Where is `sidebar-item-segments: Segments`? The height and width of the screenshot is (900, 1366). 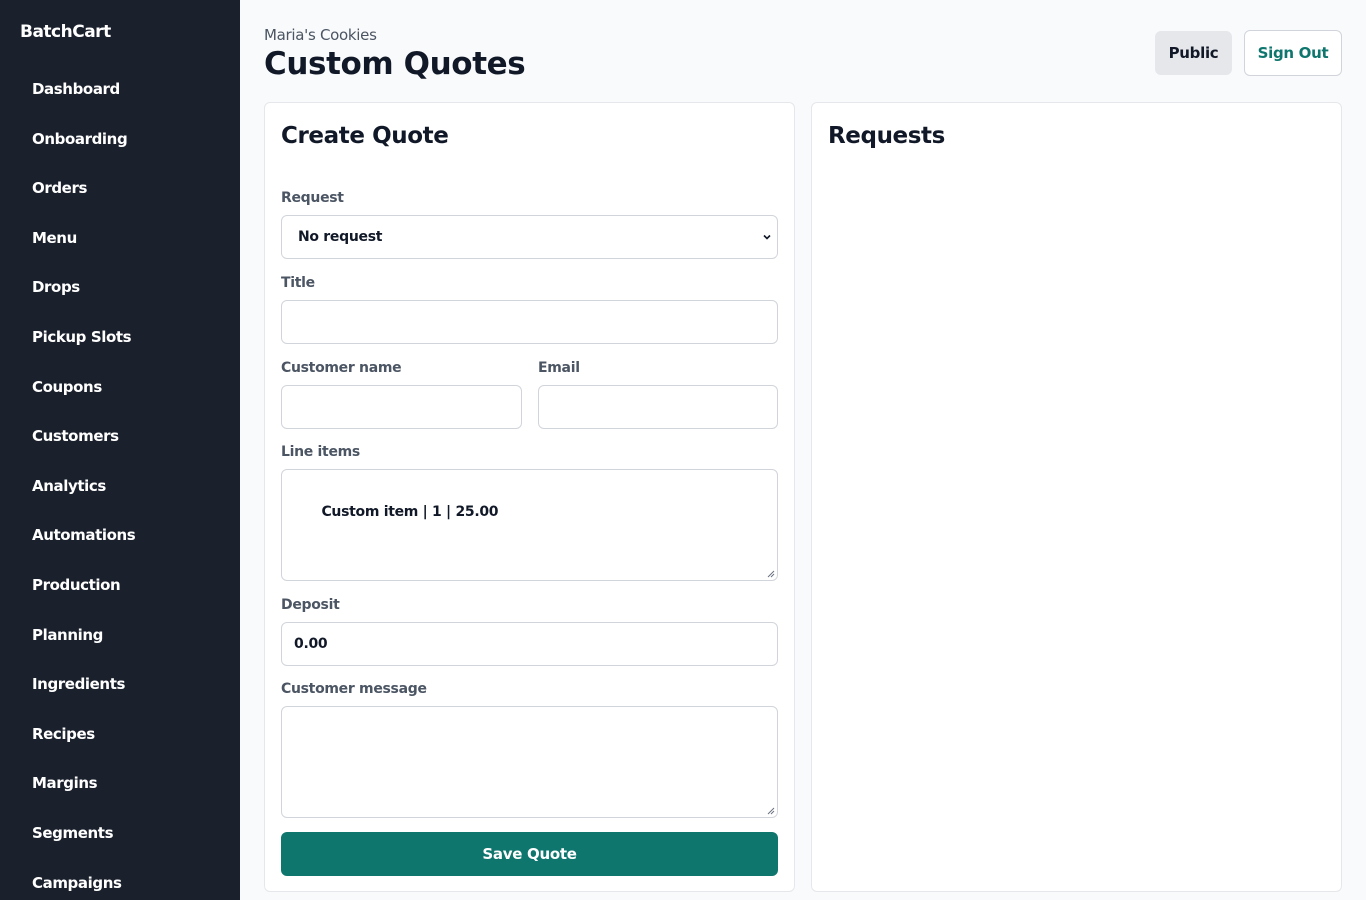
sidebar-item-segments: Segments is located at coordinates (83, 847).